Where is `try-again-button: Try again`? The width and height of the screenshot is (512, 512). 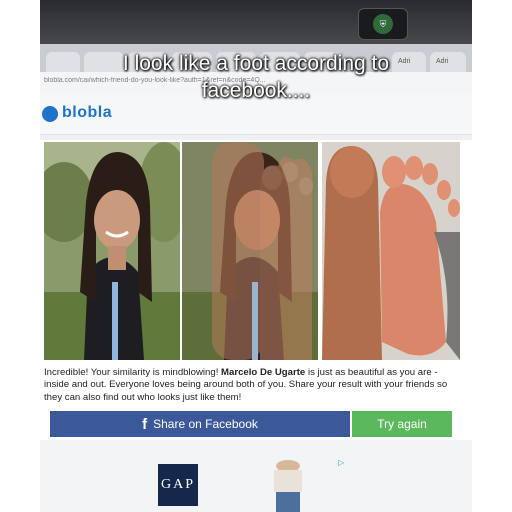 try-again-button: Try again is located at coordinates (402, 424).